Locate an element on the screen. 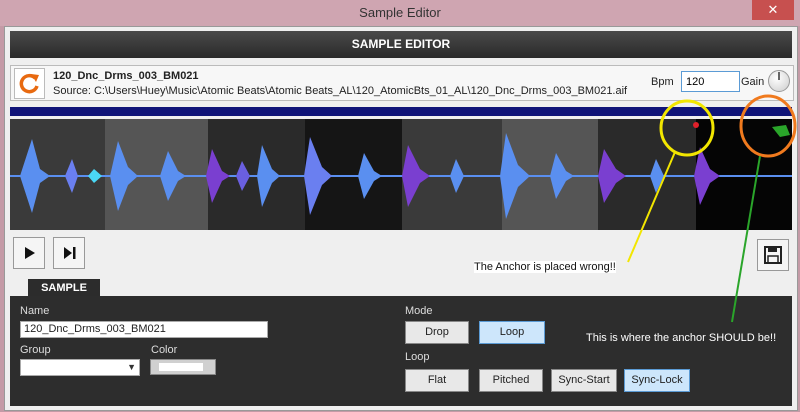 This screenshot has height=412, width=800. annotation-wrong-text: The Anchor is placed wrong!! is located at coordinates (545, 267).